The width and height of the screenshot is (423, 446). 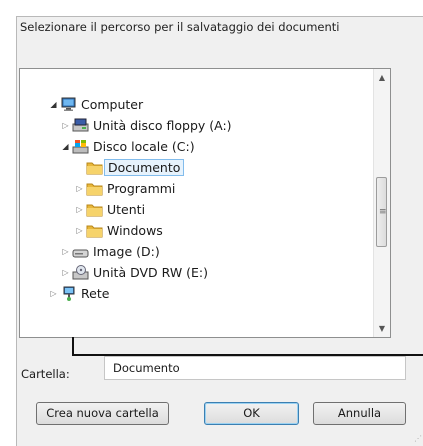 I want to click on tree-item-dvd-drive: ▷ Unità DVD RW (E:), so click(x=134, y=272).